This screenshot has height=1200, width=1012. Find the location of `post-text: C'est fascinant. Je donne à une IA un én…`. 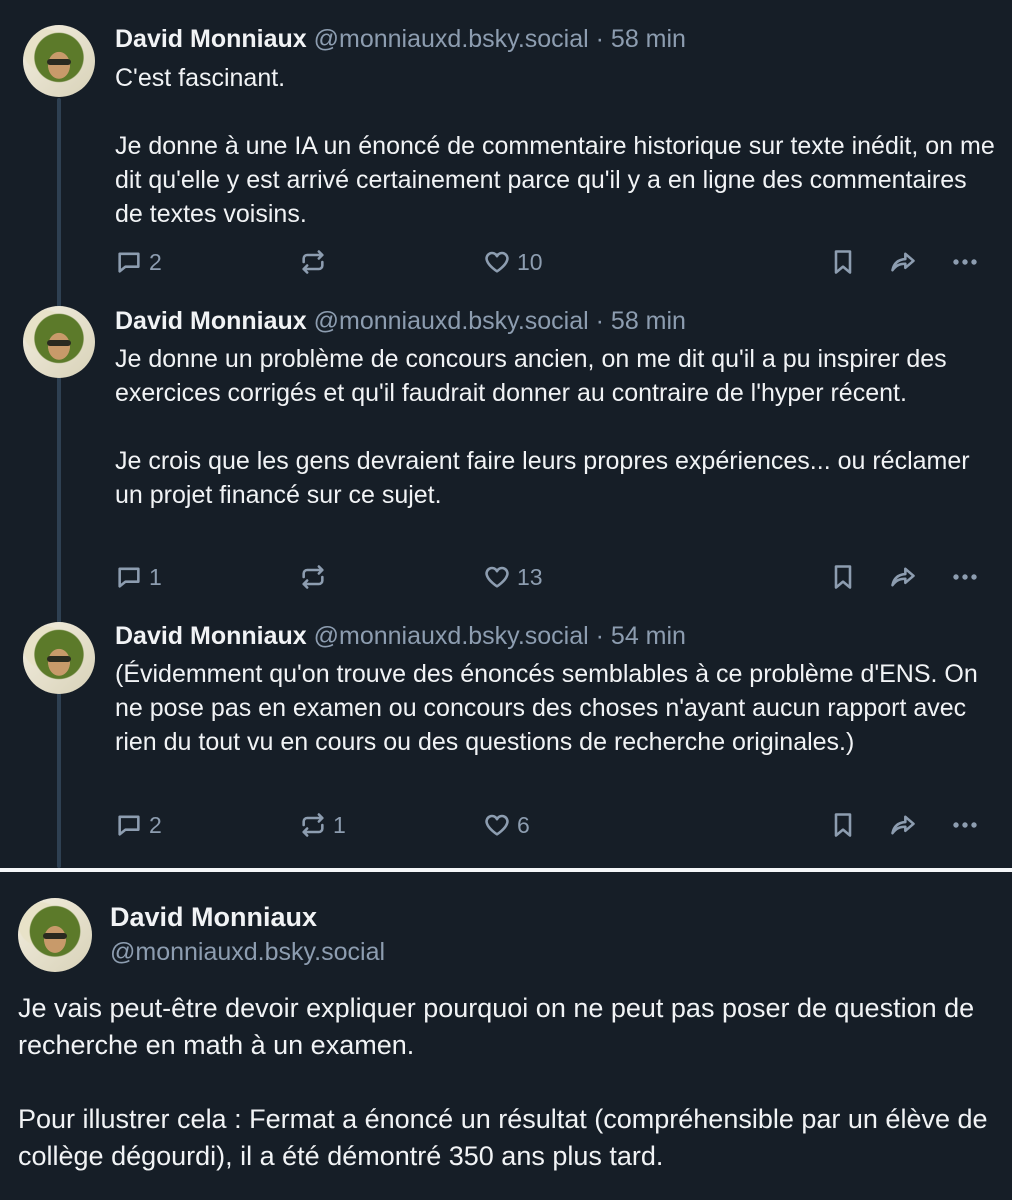

post-text: C'est fascinant. Je donne à une IA un én… is located at coordinates (555, 146).